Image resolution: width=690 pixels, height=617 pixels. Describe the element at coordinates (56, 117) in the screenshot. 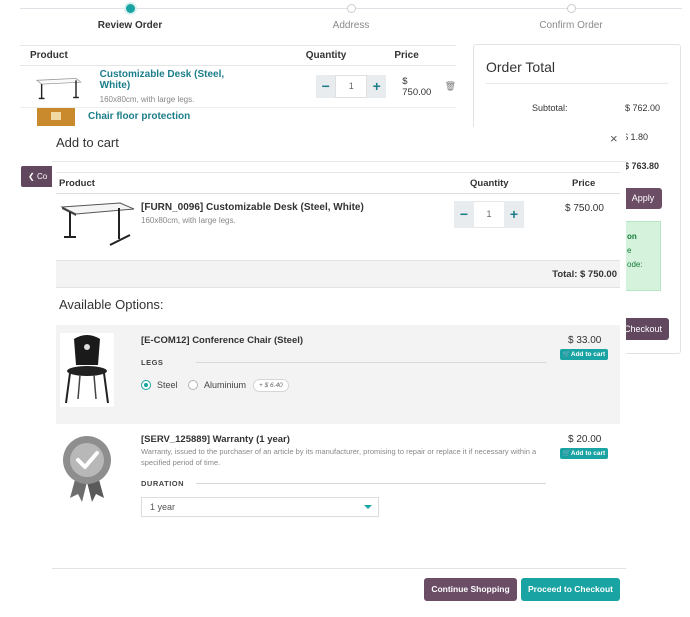

I see `chair-protection-thumbnail` at that location.